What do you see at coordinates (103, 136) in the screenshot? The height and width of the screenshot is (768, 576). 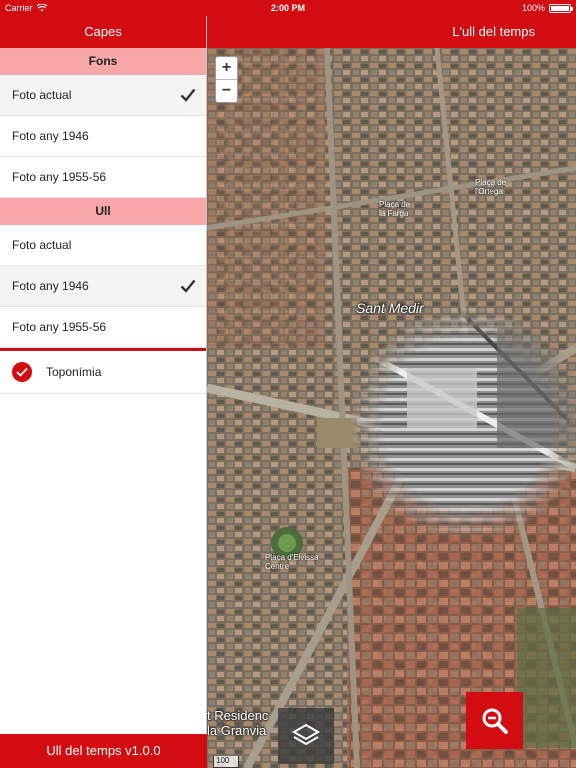 I see `fons-item-foto-1946: Foto any 1946` at bounding box center [103, 136].